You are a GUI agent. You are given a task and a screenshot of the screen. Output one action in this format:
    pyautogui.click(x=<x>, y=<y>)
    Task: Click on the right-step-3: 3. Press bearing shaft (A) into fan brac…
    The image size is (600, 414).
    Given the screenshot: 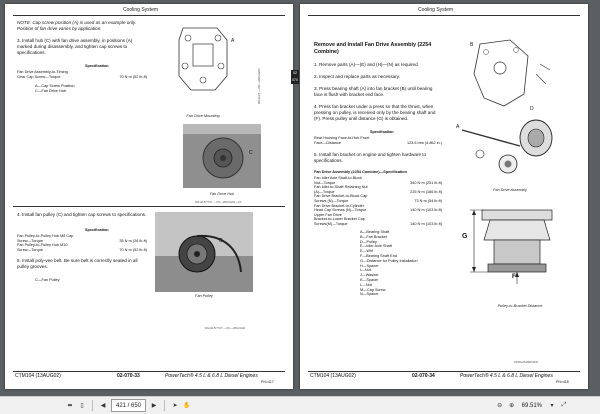 What is the action you would take?
    pyautogui.click(x=373, y=91)
    